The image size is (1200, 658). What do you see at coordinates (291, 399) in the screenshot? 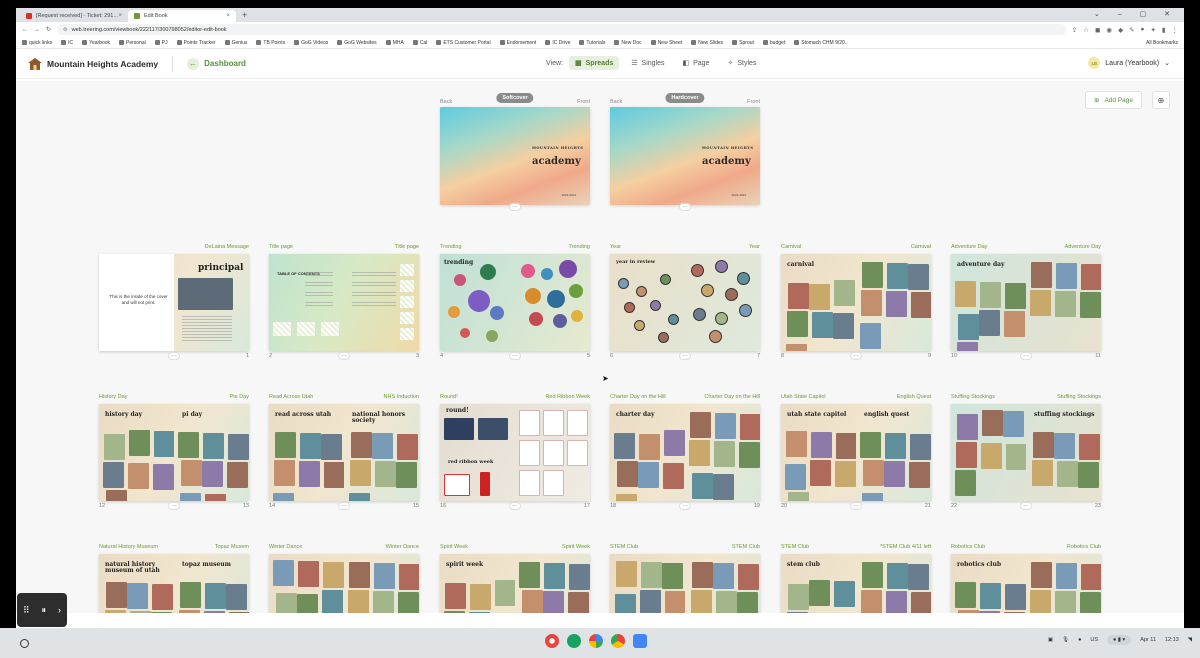
I see `left-page-name: Read Across Utah` at bounding box center [291, 399].